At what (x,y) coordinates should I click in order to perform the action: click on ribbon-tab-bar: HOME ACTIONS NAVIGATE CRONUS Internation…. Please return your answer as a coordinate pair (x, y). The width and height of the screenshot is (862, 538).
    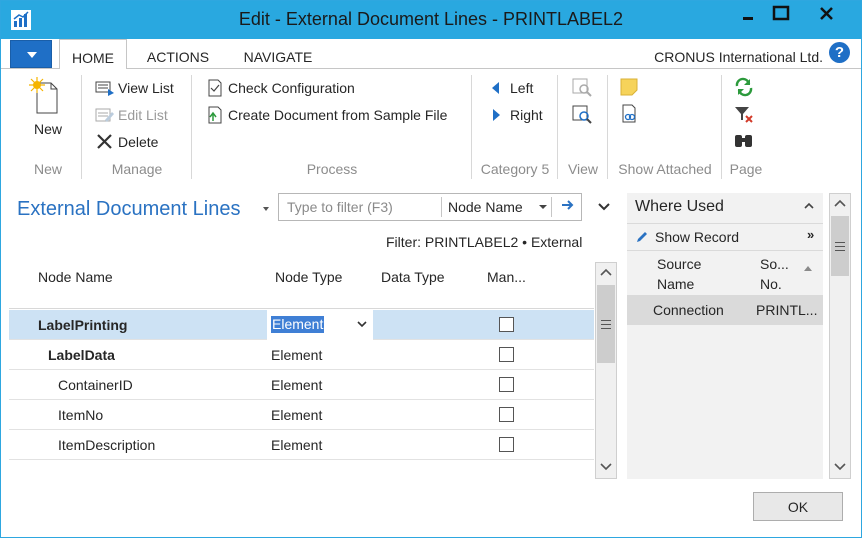
    Looking at the image, I should click on (431, 54).